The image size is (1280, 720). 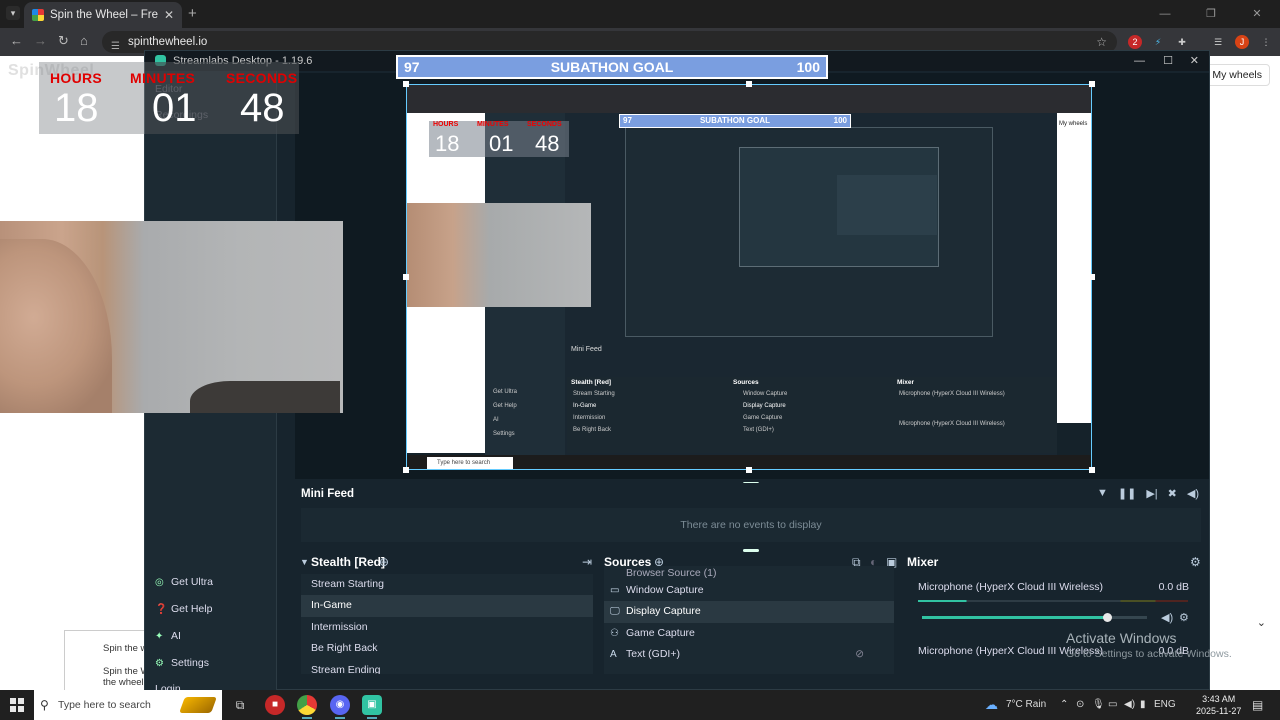 What do you see at coordinates (348, 562) in the screenshot?
I see `scenes-title: Stealth [Red]` at bounding box center [348, 562].